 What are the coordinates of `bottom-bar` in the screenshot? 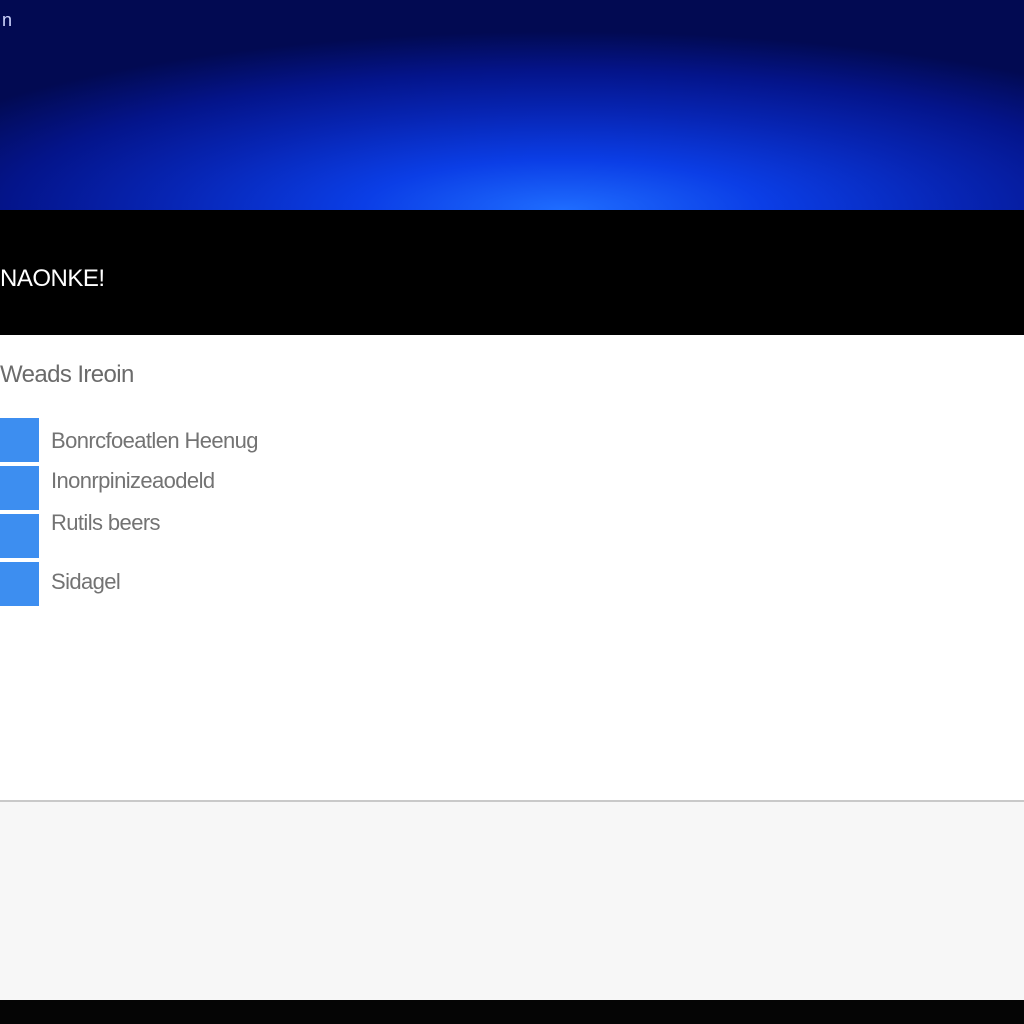 It's located at (512, 1012).